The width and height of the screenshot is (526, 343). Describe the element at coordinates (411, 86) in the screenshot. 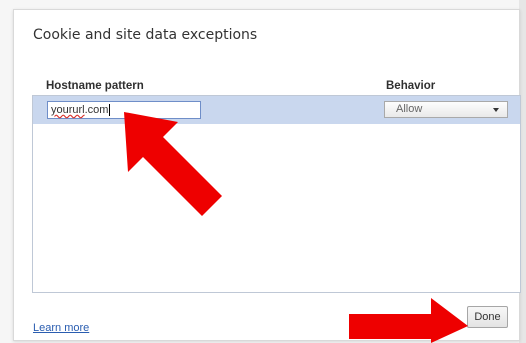

I see `column-header-behavior: Behavior` at that location.